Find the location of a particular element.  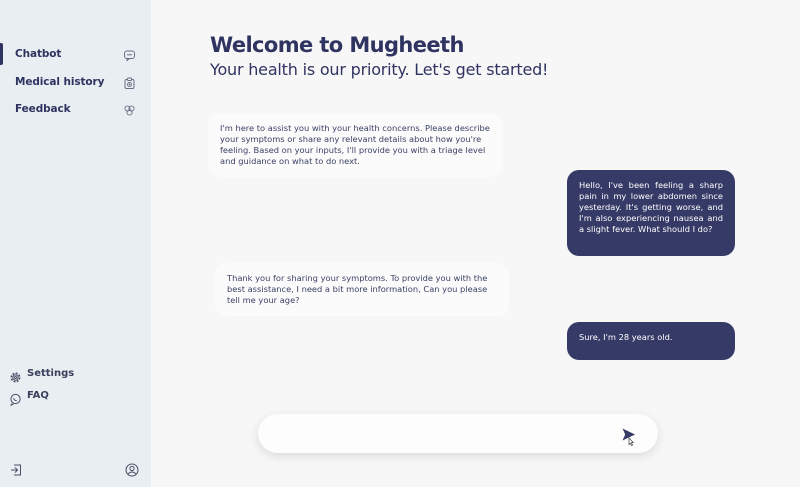

send-icon is located at coordinates (629, 436).